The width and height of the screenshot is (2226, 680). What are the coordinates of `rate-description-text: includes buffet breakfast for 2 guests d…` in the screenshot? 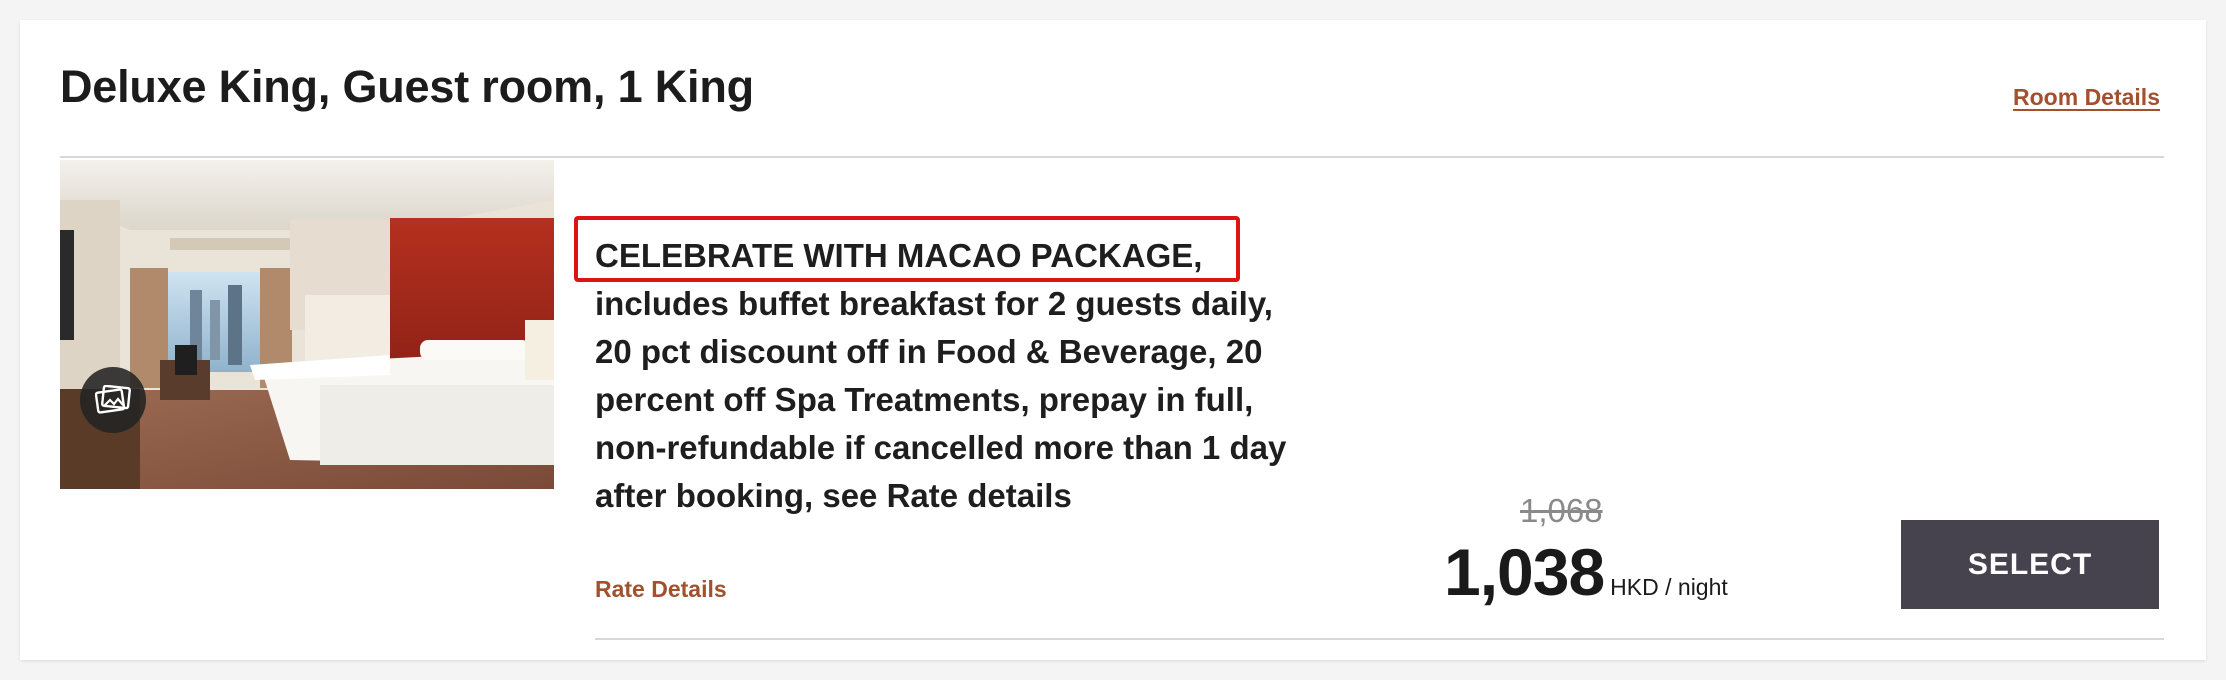 It's located at (941, 399).